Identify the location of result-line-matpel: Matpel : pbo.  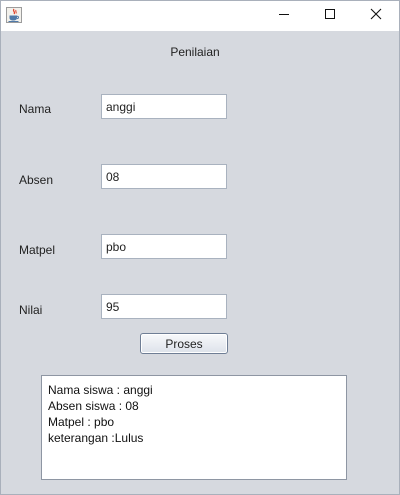
(81, 422).